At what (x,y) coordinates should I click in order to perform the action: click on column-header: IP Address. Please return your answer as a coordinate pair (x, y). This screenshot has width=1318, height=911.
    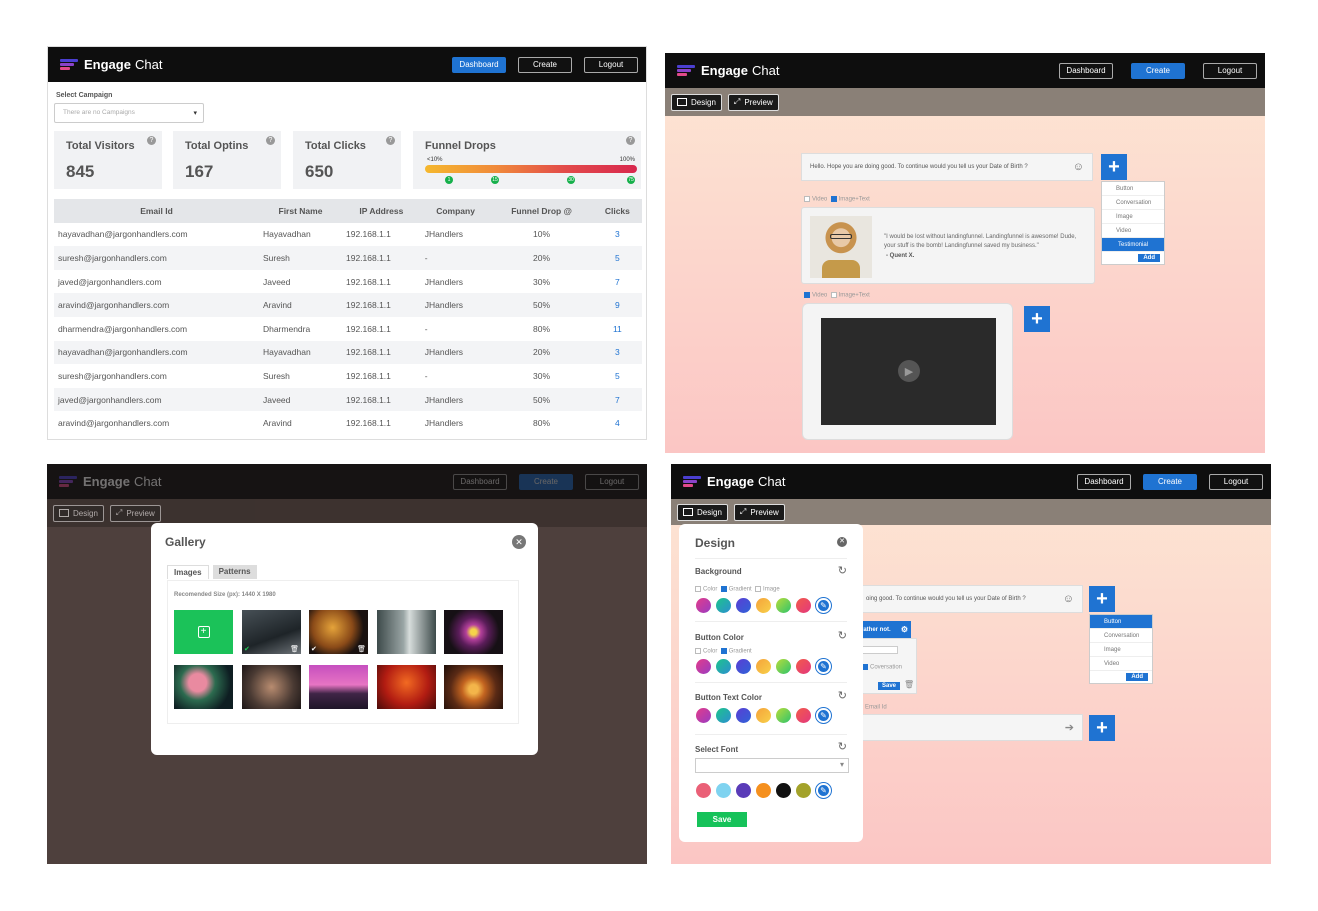
    Looking at the image, I should click on (381, 211).